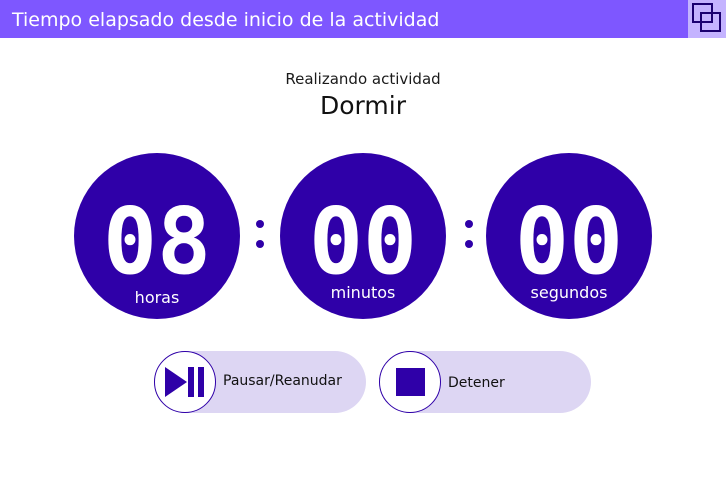 Image resolution: width=726 pixels, height=480 pixels. I want to click on seconds-label: segundos, so click(569, 292).